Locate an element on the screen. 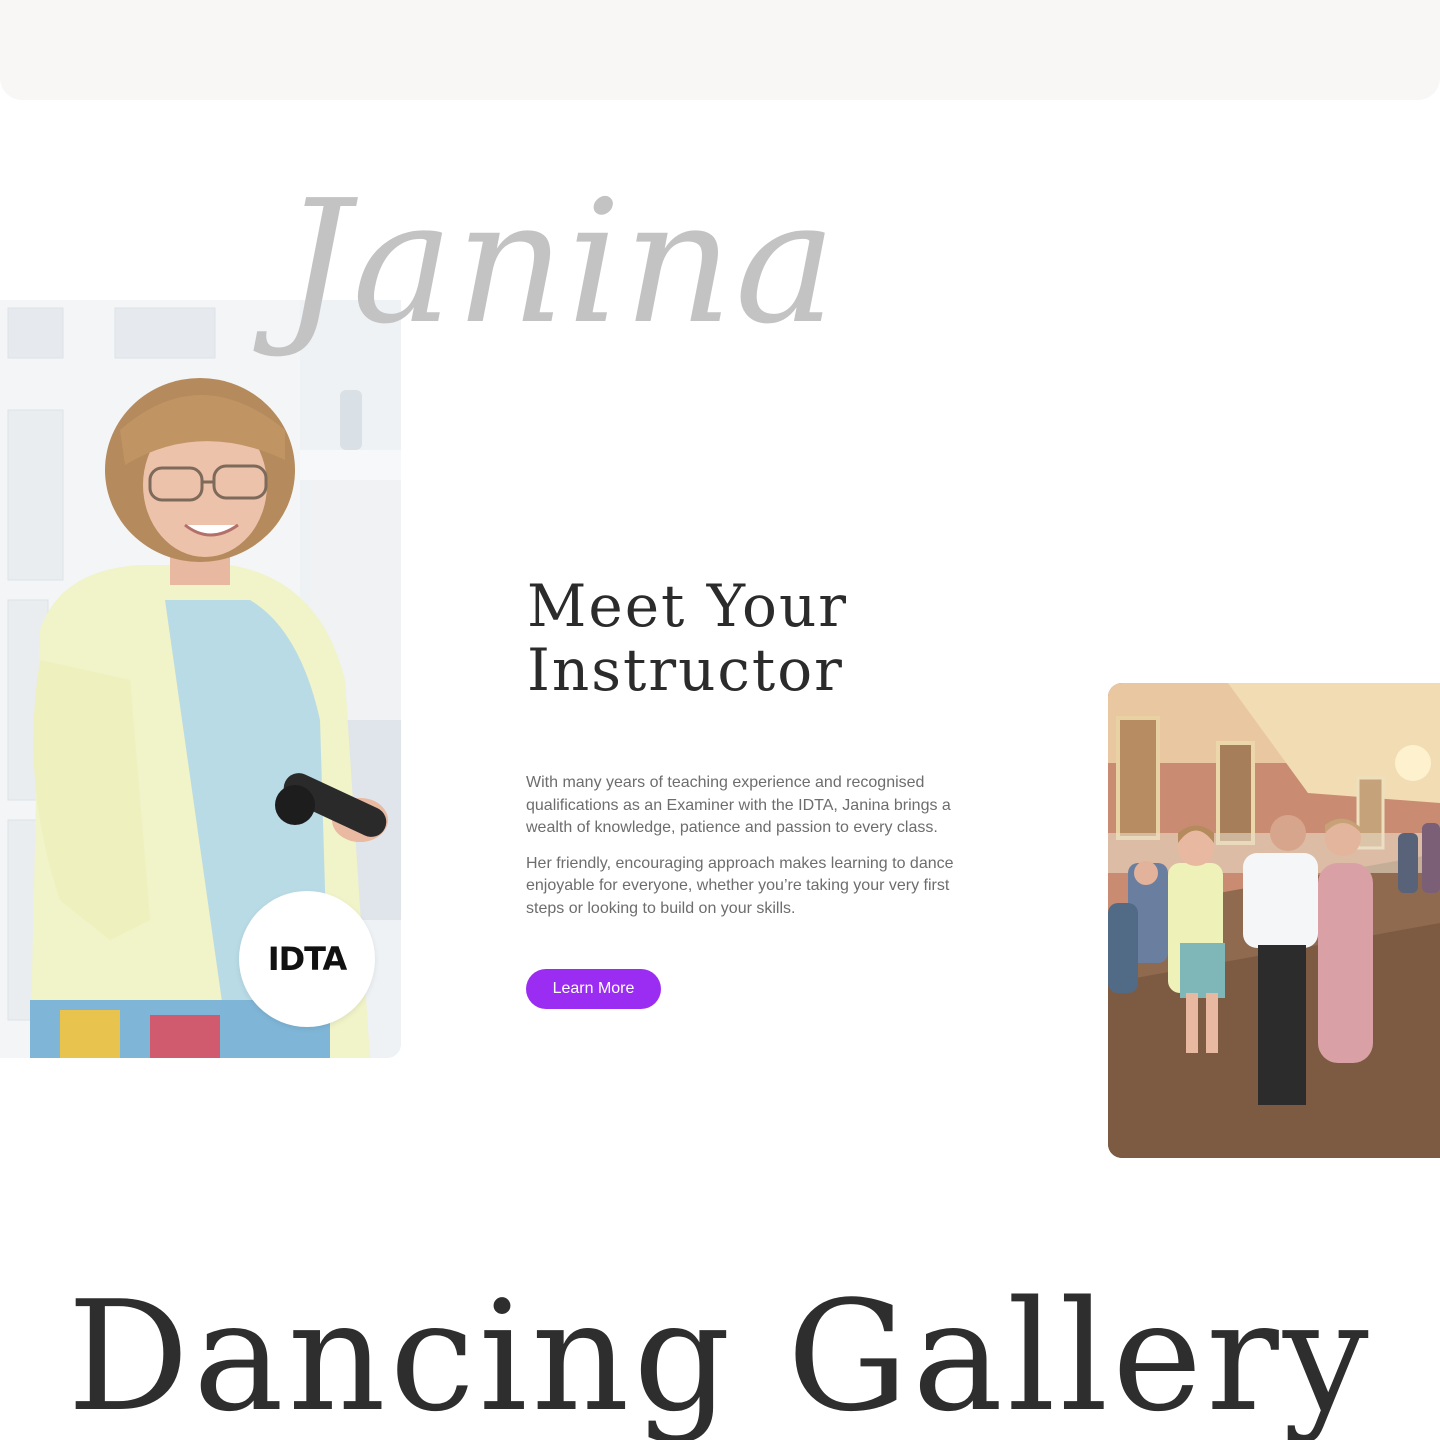 The width and height of the screenshot is (1440, 1440). instructor-script-name: Janina is located at coordinates (560, 263).